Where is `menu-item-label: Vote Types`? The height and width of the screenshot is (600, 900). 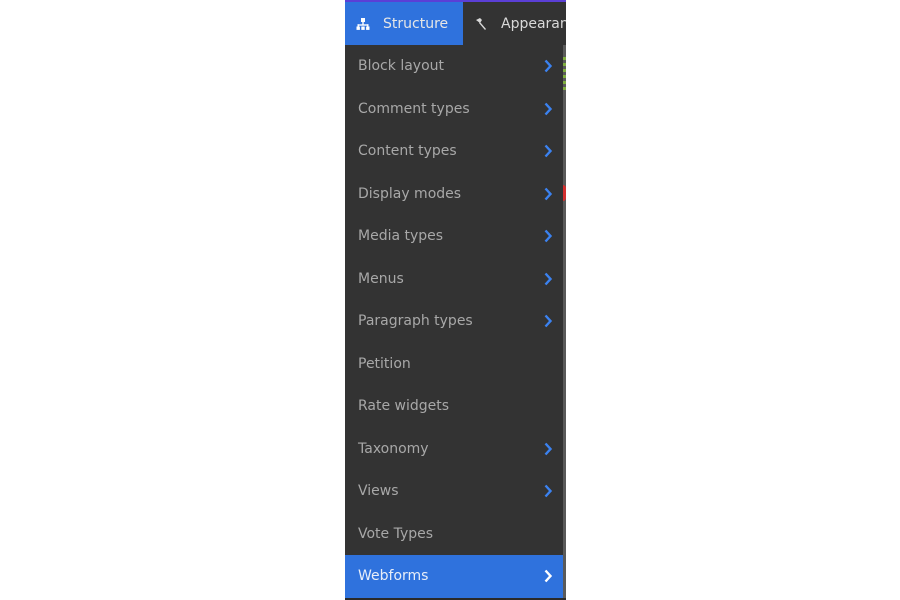 menu-item-label: Vote Types is located at coordinates (396, 533).